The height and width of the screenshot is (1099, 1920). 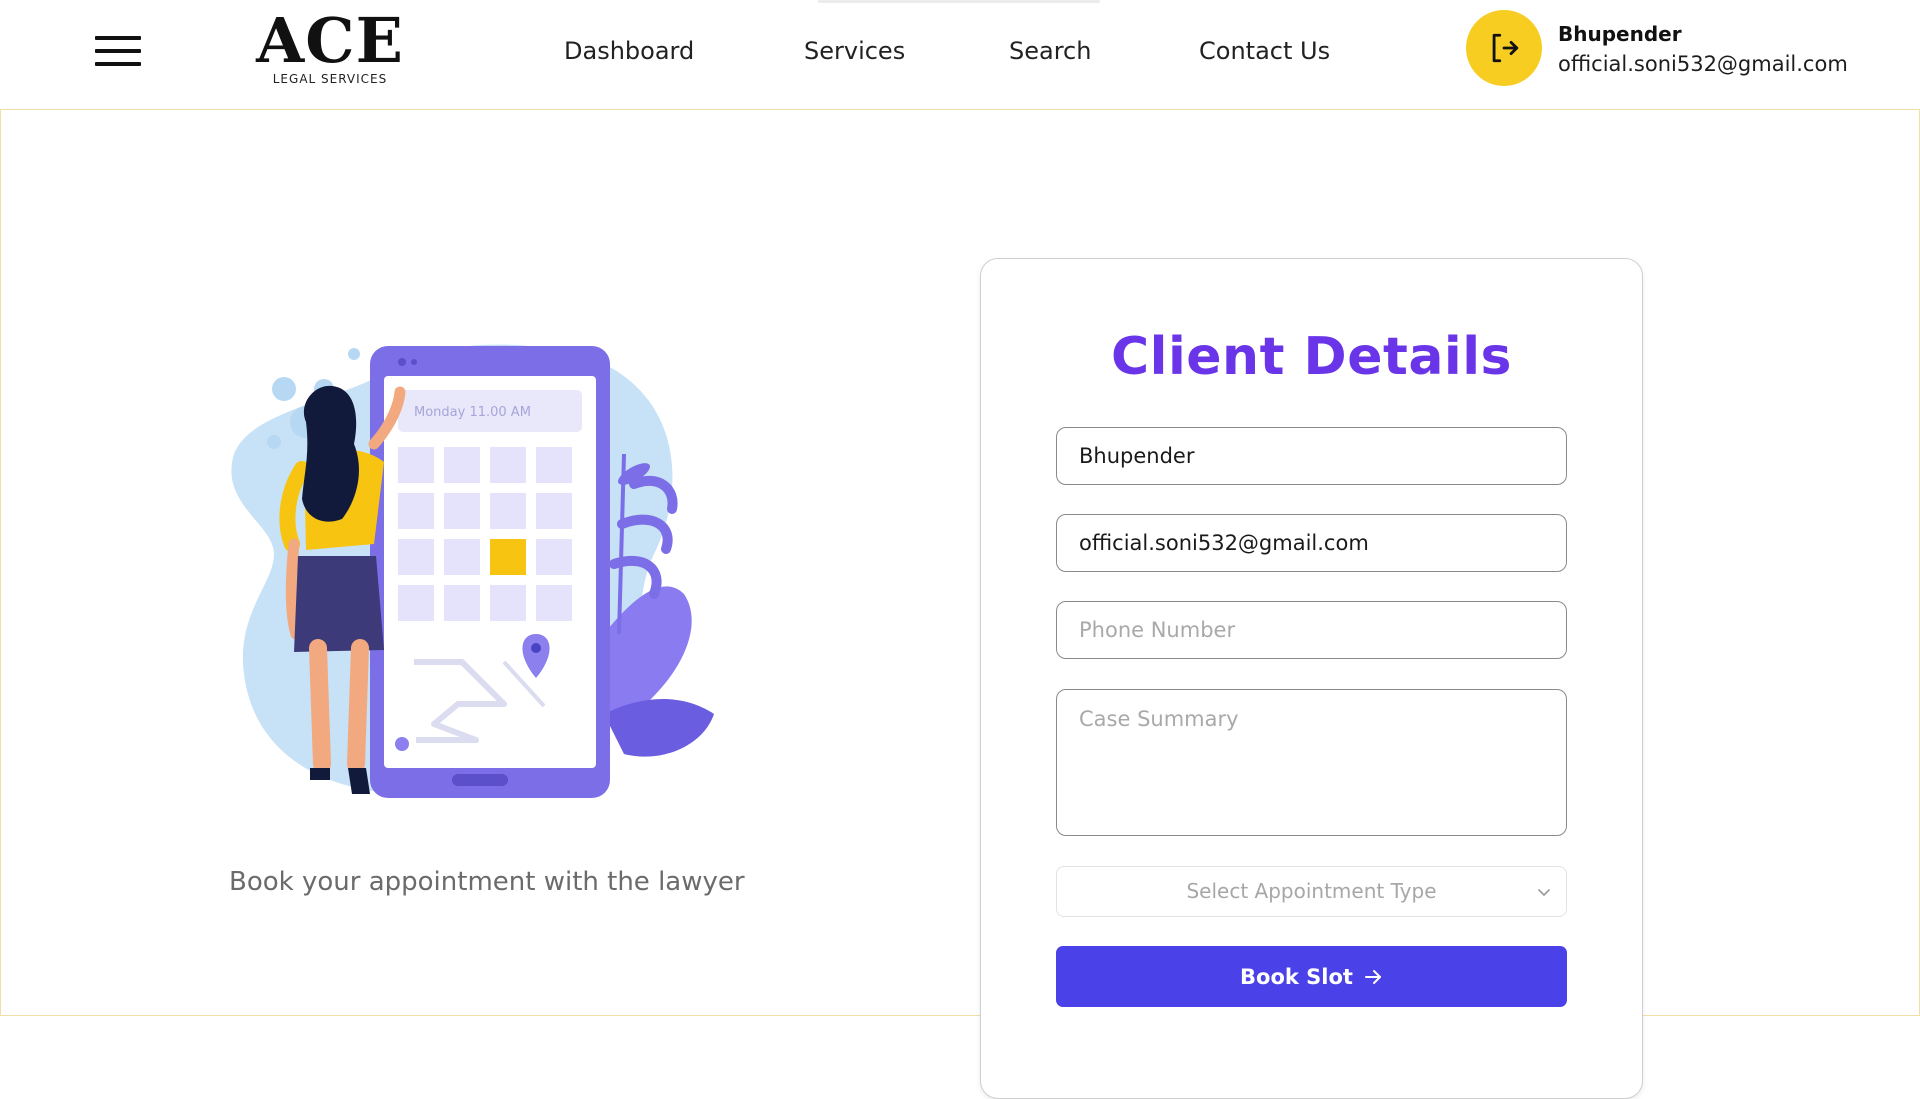 What do you see at coordinates (487, 882) in the screenshot?
I see `appointment-tagline: Book your appointment with the lawyer` at bounding box center [487, 882].